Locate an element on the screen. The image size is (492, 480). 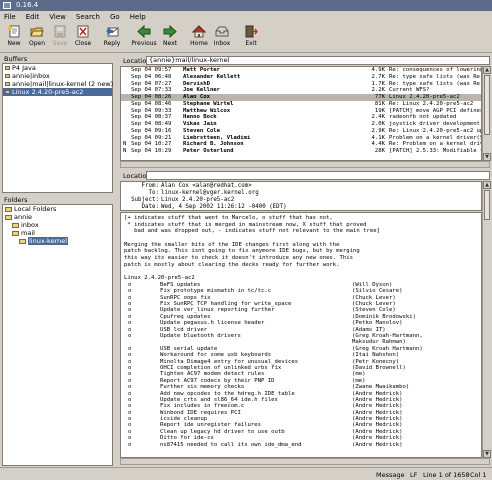
message-size: 2.7K is located at coordinates (378, 76).